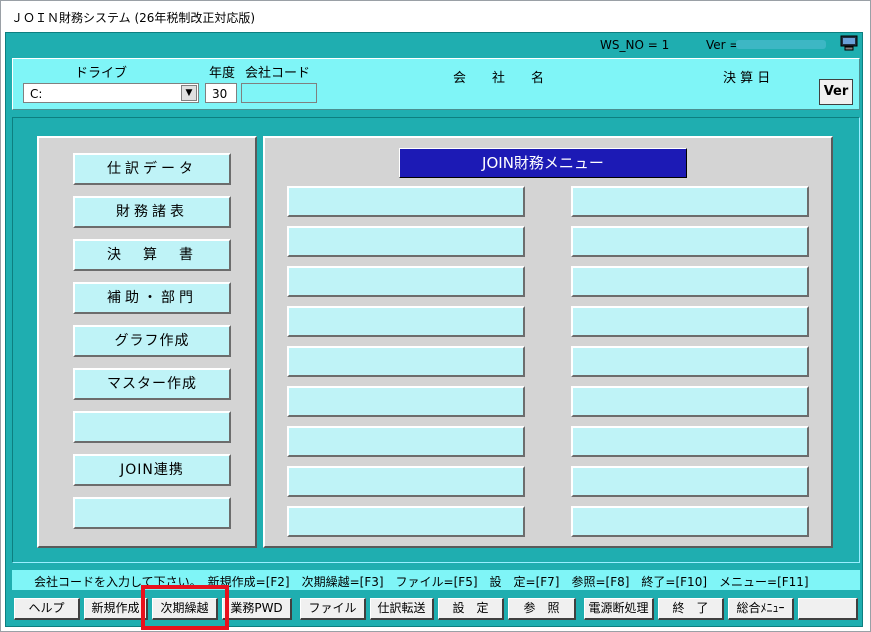 The height and width of the screenshot is (632, 871). I want to click on carry-forward-button: 次期繰越, so click(185, 609).